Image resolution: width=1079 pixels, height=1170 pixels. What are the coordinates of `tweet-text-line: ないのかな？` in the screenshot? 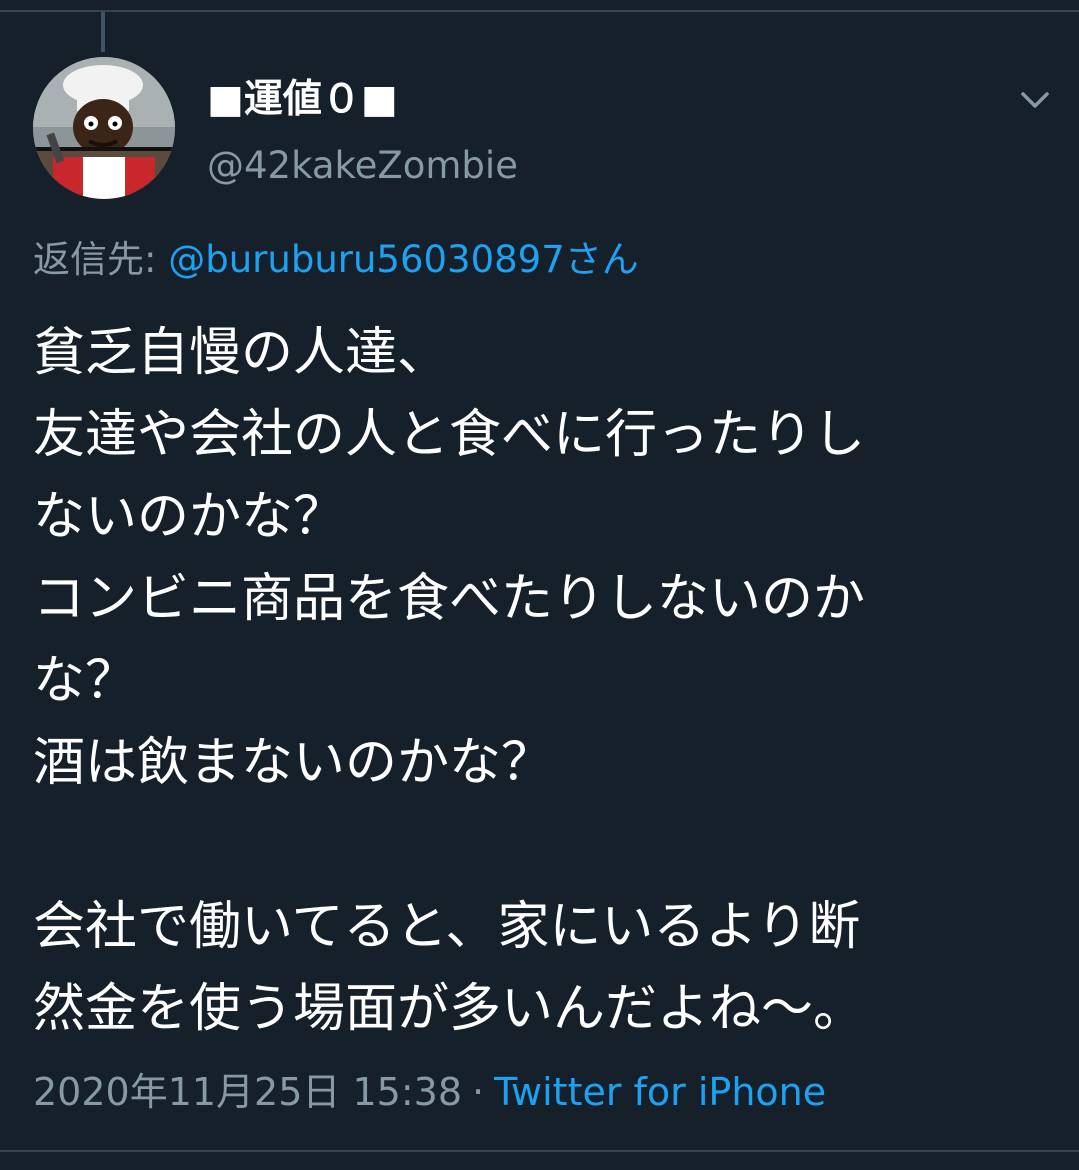 It's located at (189, 517).